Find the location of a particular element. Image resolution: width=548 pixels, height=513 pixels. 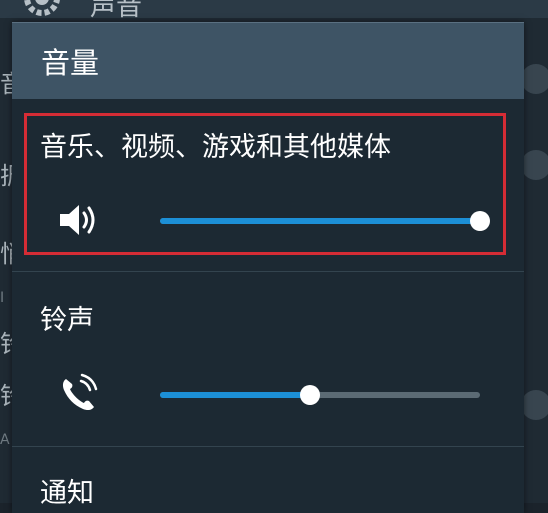

ringtone-volume-label: 铃声 is located at coordinates (67, 320).